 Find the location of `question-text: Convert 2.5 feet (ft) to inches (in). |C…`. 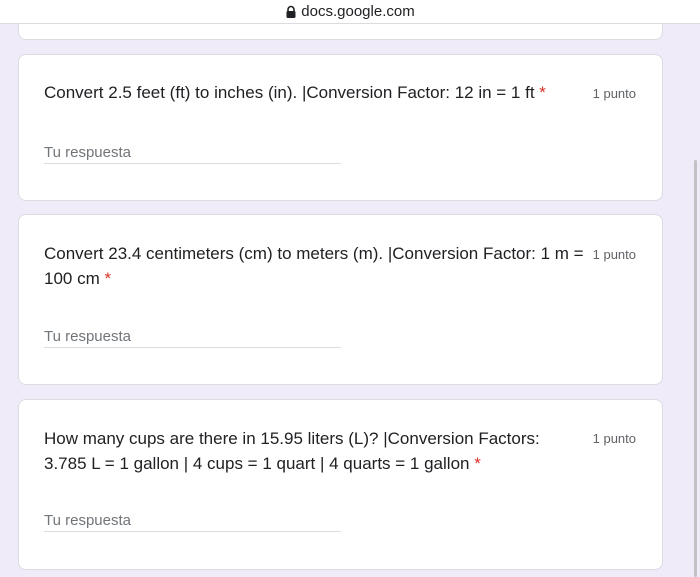

question-text: Convert 2.5 feet (ft) to inches (in). |C… is located at coordinates (289, 92).